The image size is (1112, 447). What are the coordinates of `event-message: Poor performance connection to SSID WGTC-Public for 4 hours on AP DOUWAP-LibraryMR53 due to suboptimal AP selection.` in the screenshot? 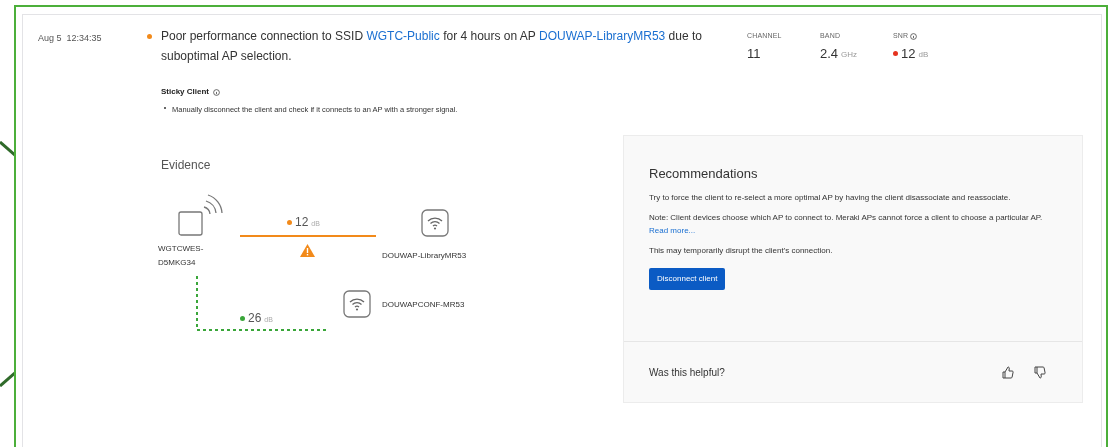 It's located at (432, 46).